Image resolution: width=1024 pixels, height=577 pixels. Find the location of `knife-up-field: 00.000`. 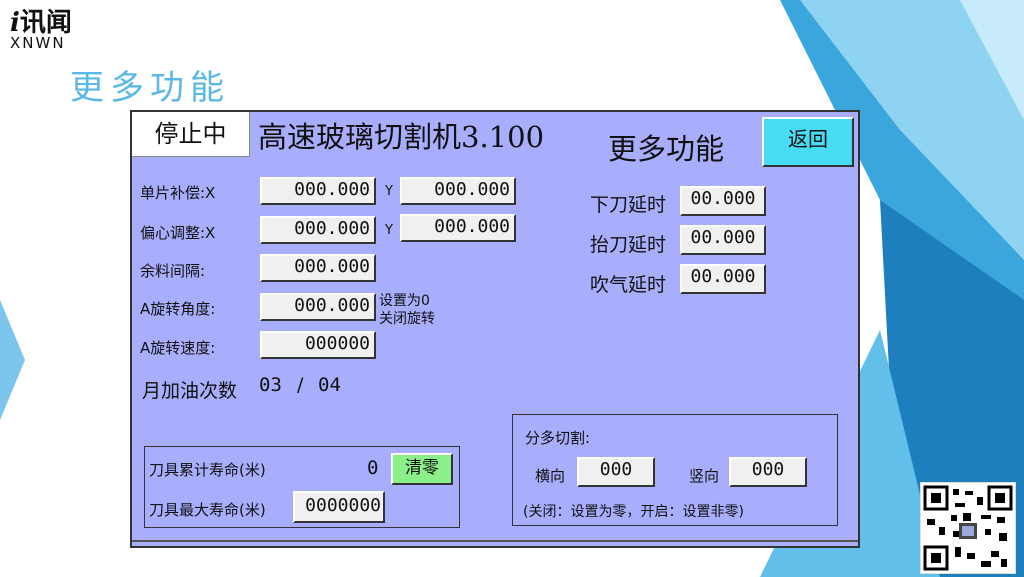

knife-up-field: 00.000 is located at coordinates (723, 240).